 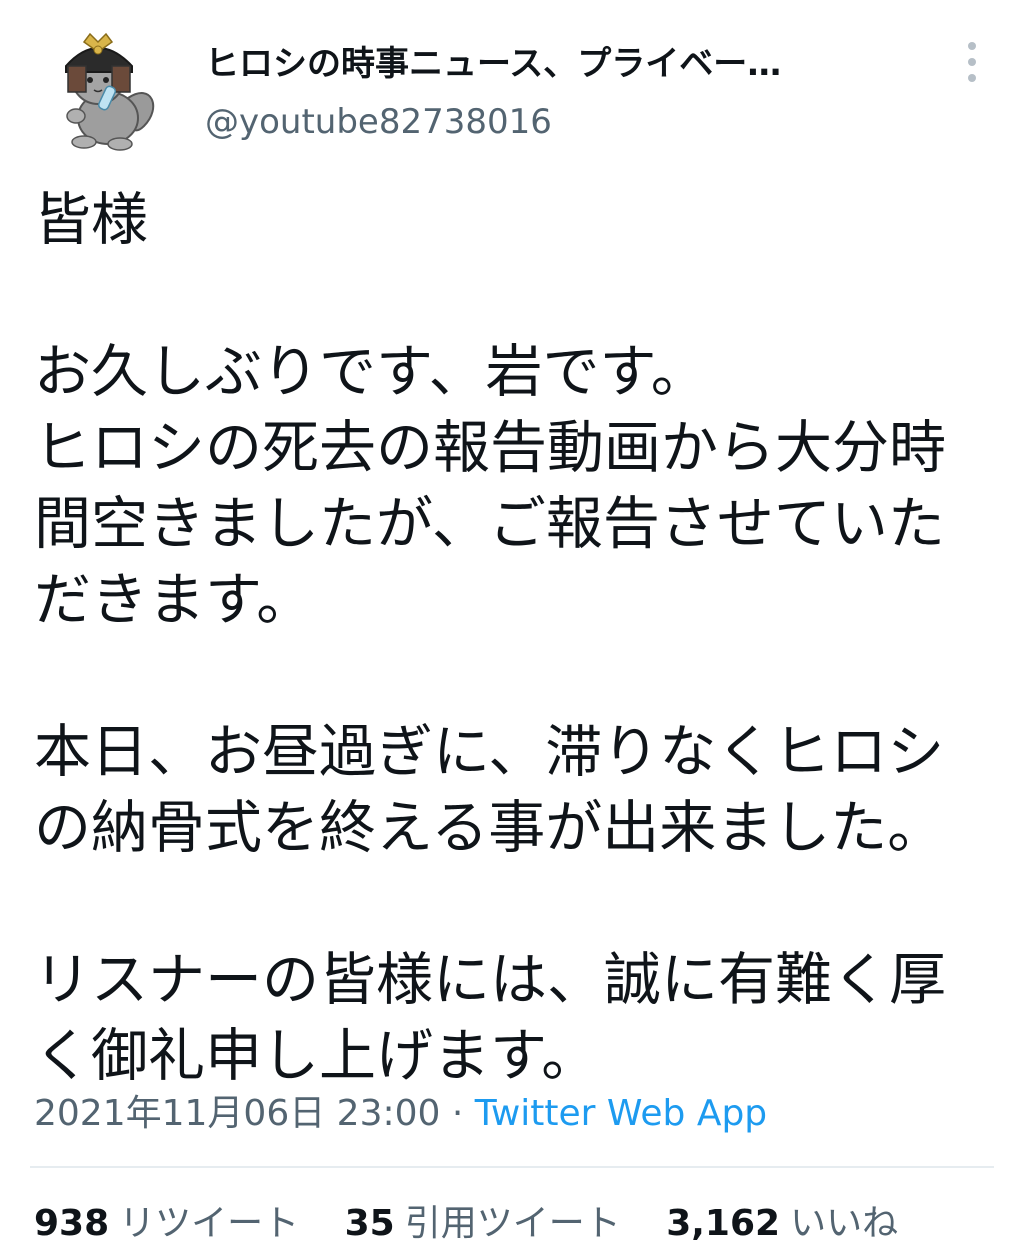 I want to click on tweet-line: ヒロシの死去の報告動画から大分時, so click(x=490, y=448).